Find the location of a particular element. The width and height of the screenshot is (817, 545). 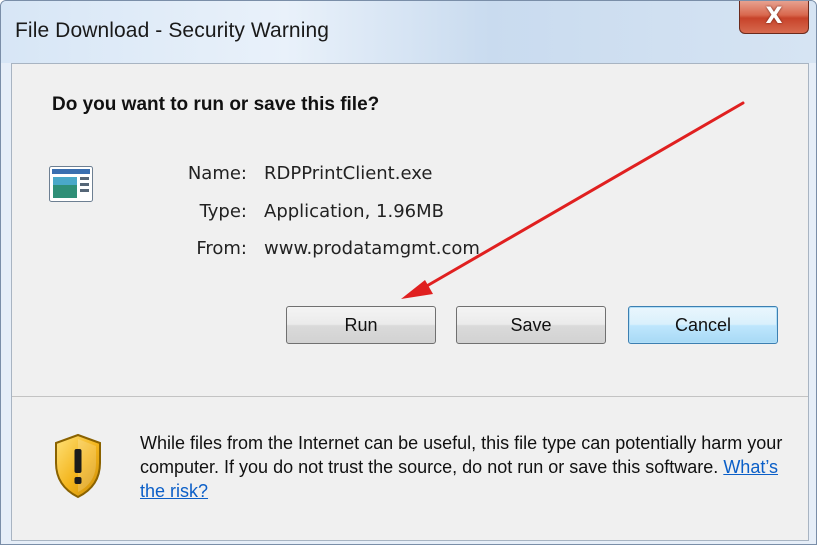

close-button: X is located at coordinates (774, 17).